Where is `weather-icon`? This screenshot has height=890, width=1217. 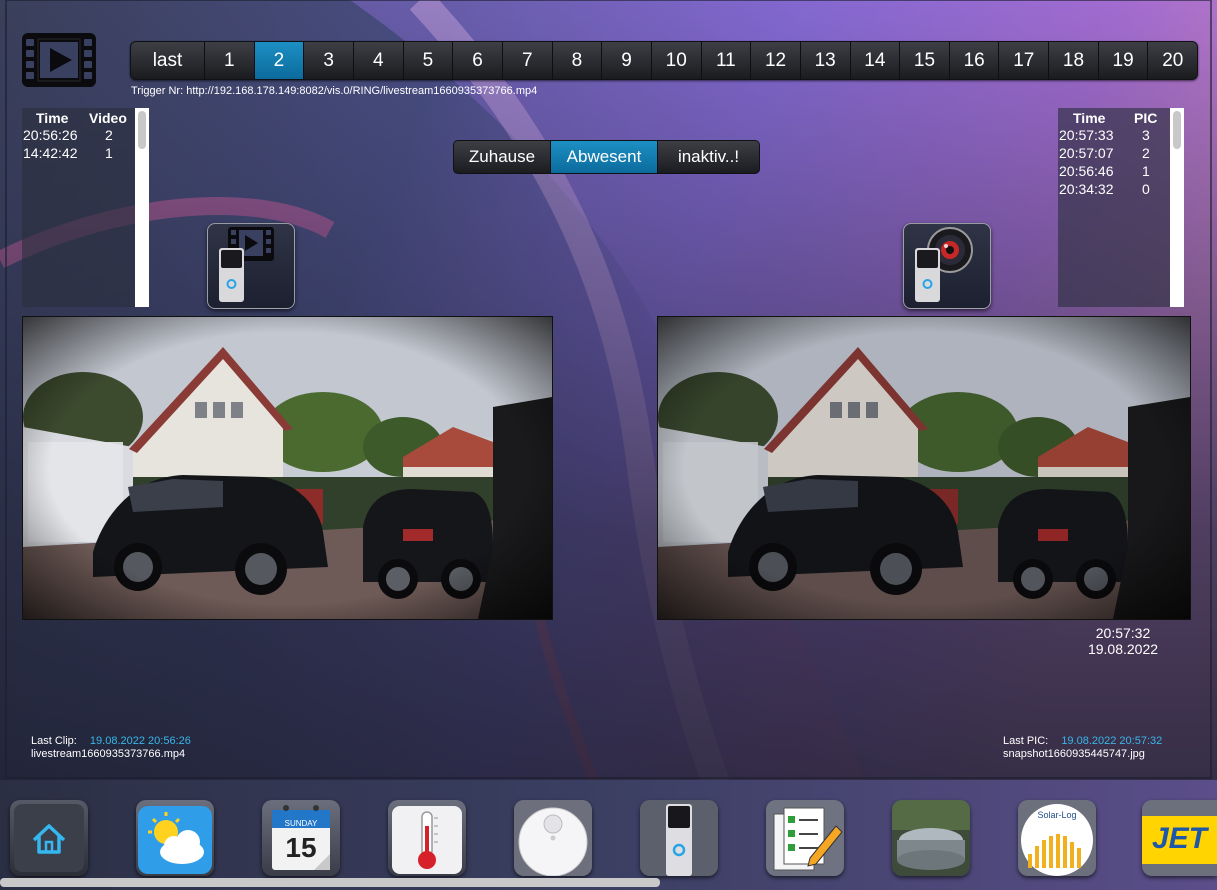
weather-icon is located at coordinates (175, 840).